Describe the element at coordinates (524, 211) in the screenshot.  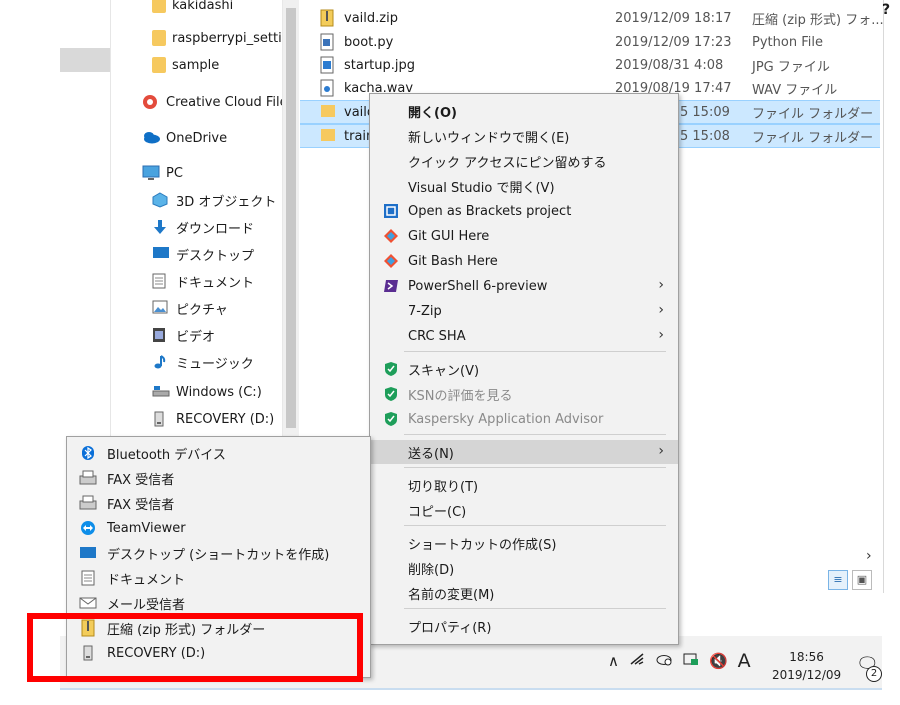
I see `menu-item-brackets: Open as Brackets project` at that location.